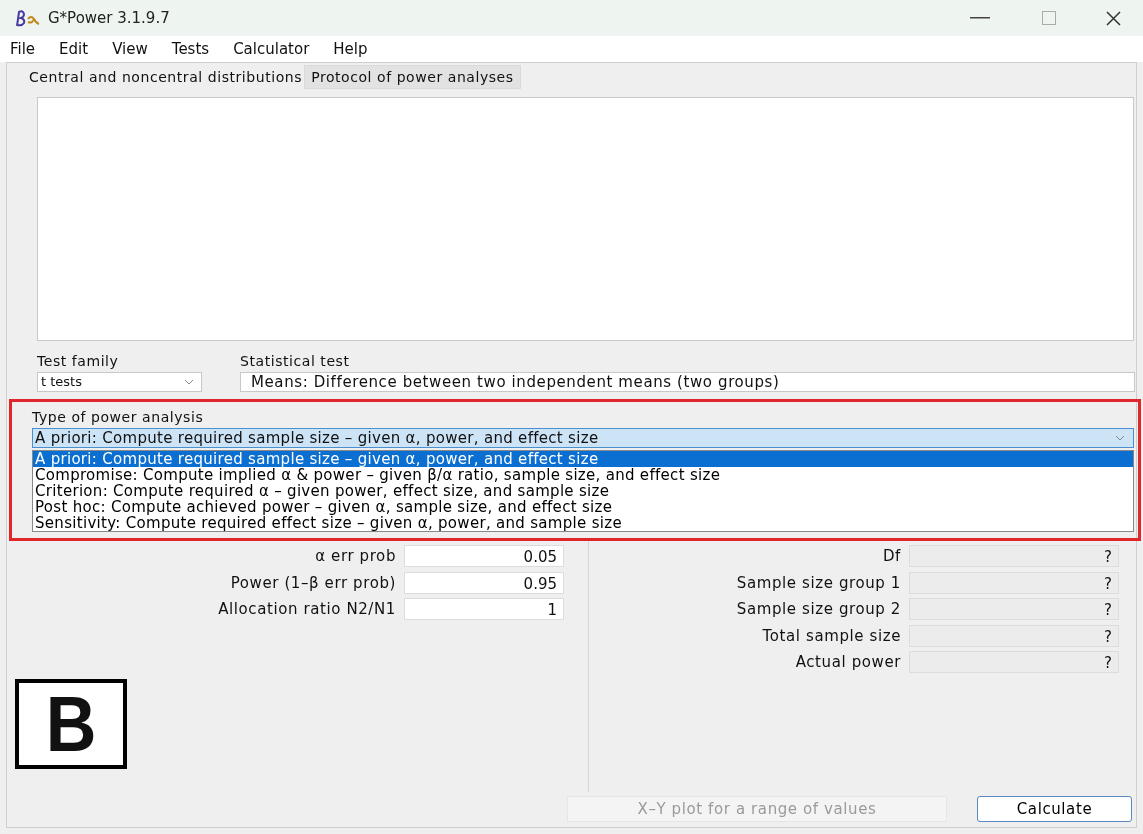 The height and width of the screenshot is (834, 1143). I want to click on field-label: Type of power analysis, so click(118, 417).